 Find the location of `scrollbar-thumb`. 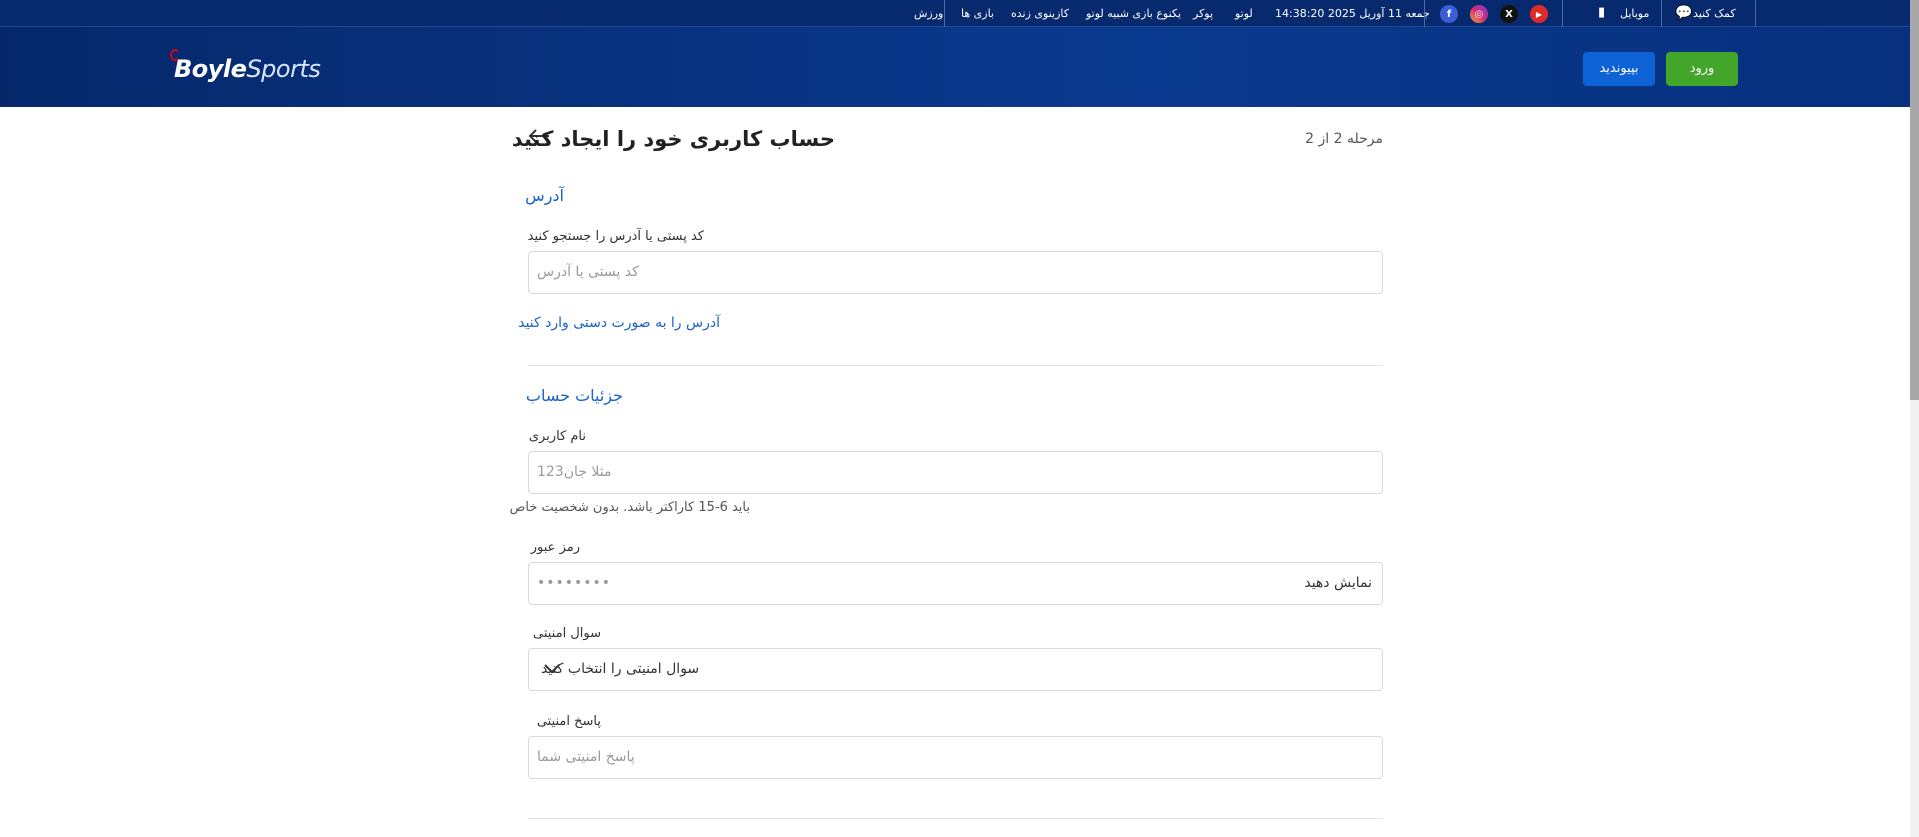

scrollbar-thumb is located at coordinates (1914, 200).